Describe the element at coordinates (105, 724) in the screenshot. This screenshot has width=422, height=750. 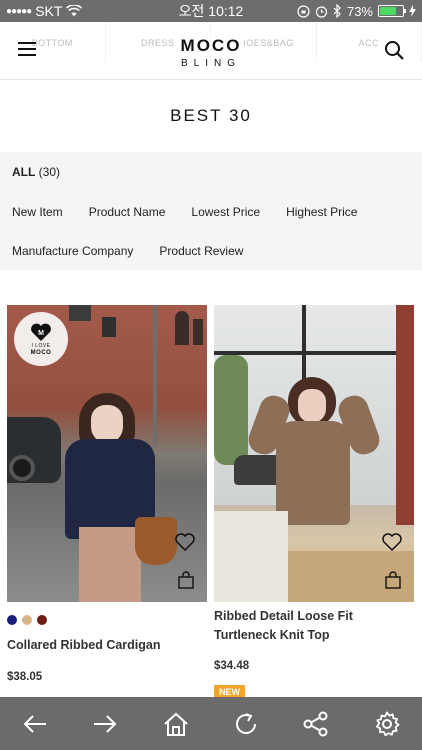
I see `forward-arrow-icon` at that location.